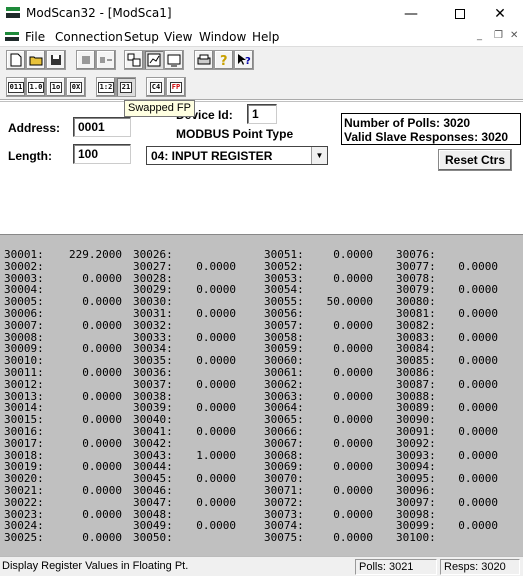  Describe the element at coordinates (262, 114) in the screenshot. I see `device-id-input: 1` at that location.